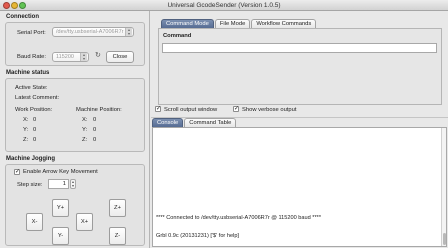 The image size is (448, 248). Describe the element at coordinates (85, 140) in the screenshot. I see `machine-z-axis: Z:` at that location.